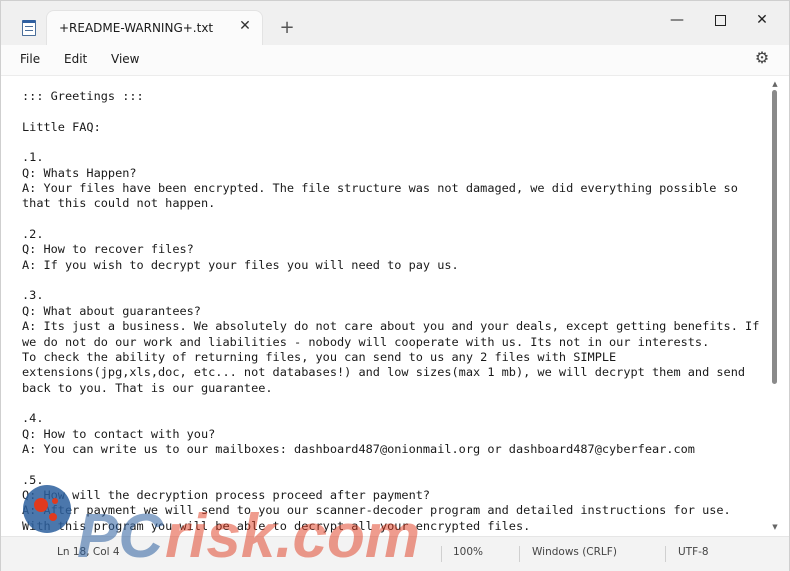  Describe the element at coordinates (245, 26) in the screenshot. I see `tab-close-icon: ✕` at that location.